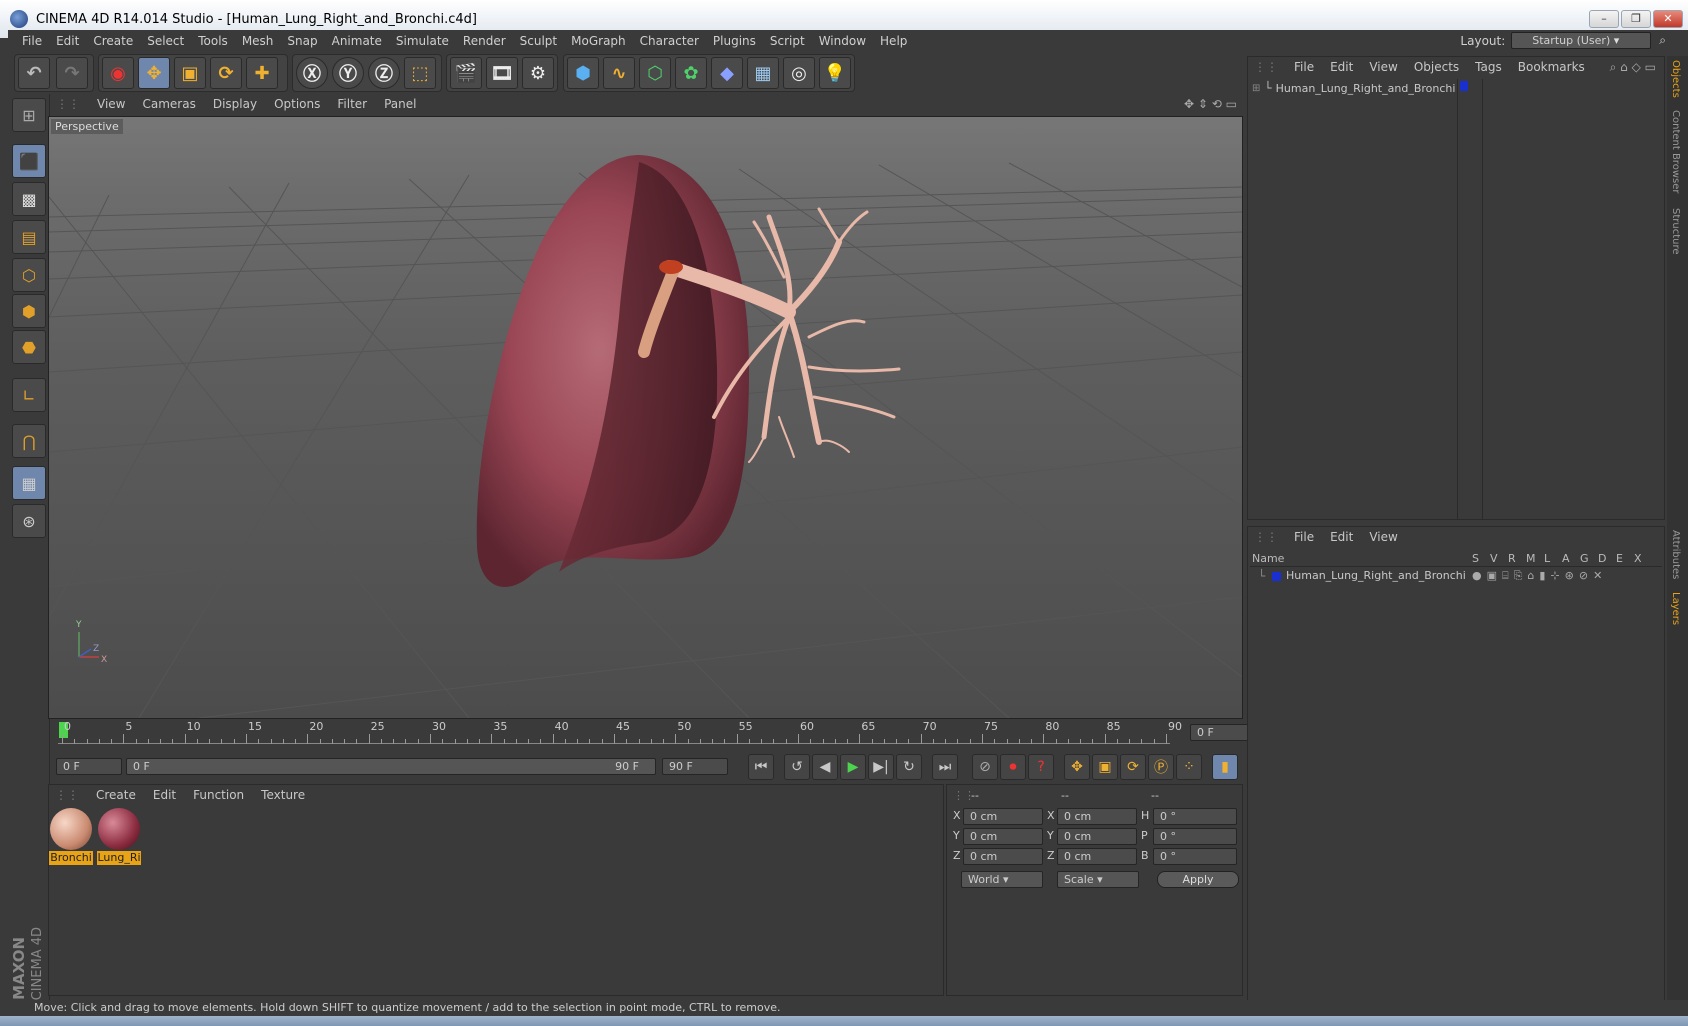 The height and width of the screenshot is (1026, 1688). Describe the element at coordinates (1488, 67) in the screenshot. I see `obj-menu-tags: Tags` at that location.